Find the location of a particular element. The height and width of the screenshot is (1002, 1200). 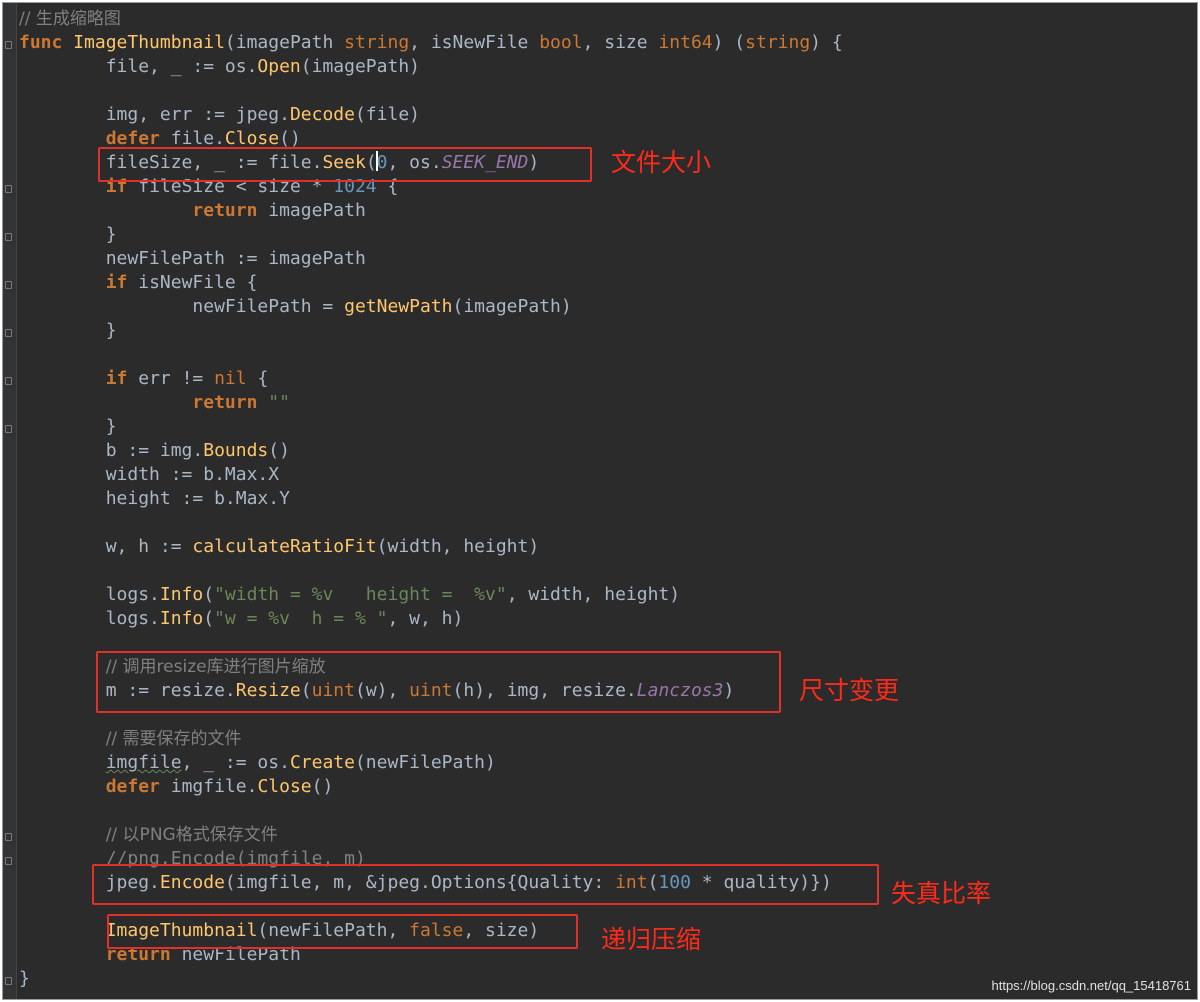

code-line: file, _ := os.Open(imagePath) is located at coordinates (262, 66).